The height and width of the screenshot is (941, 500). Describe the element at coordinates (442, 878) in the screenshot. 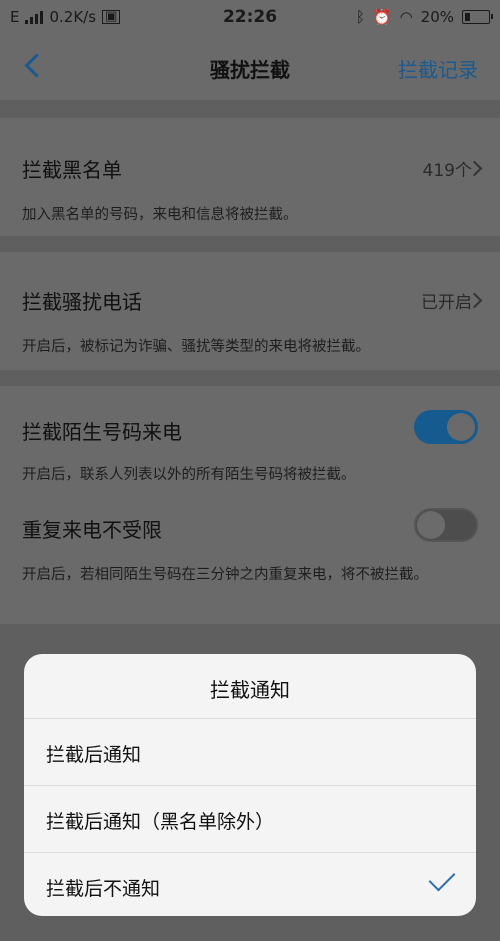

I see `checkmark-icon` at that location.